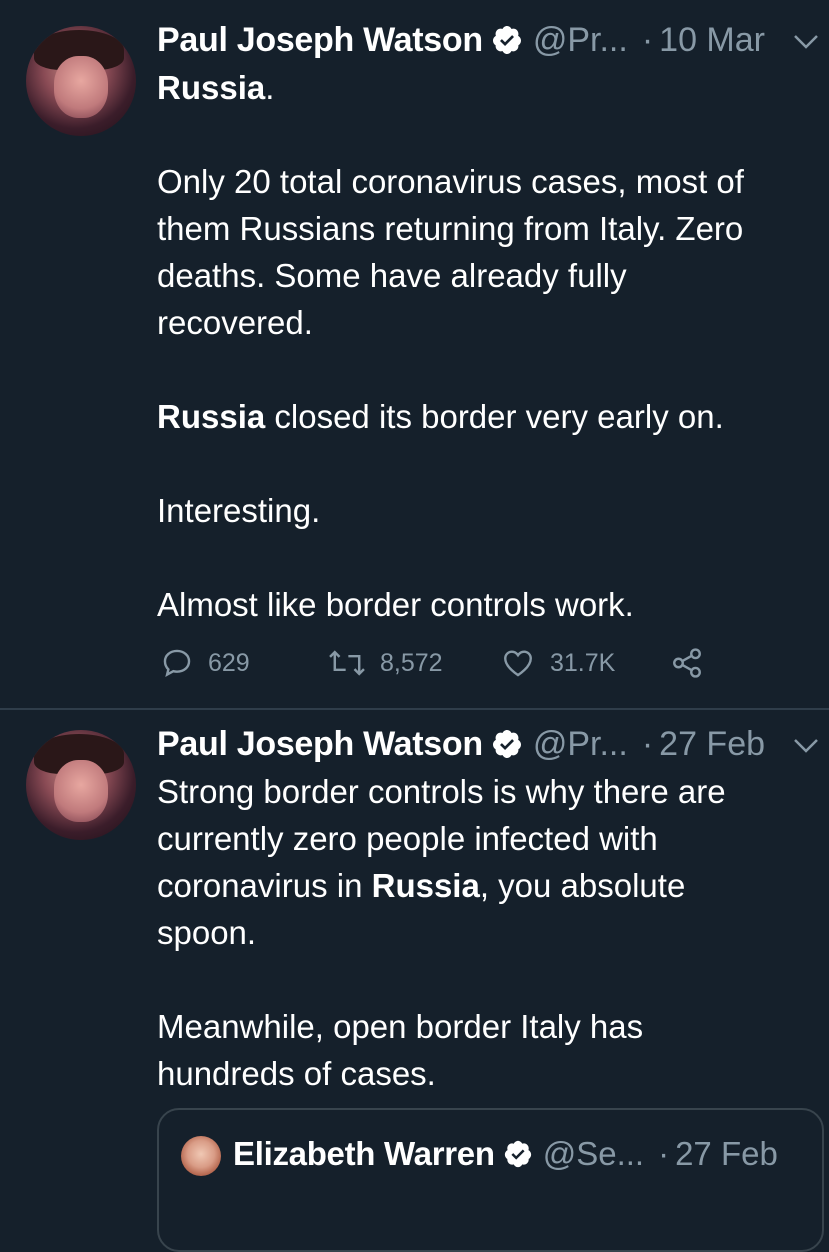  What do you see at coordinates (400, 1026) in the screenshot?
I see `text-line: Meanwhile, open border Italy has` at bounding box center [400, 1026].